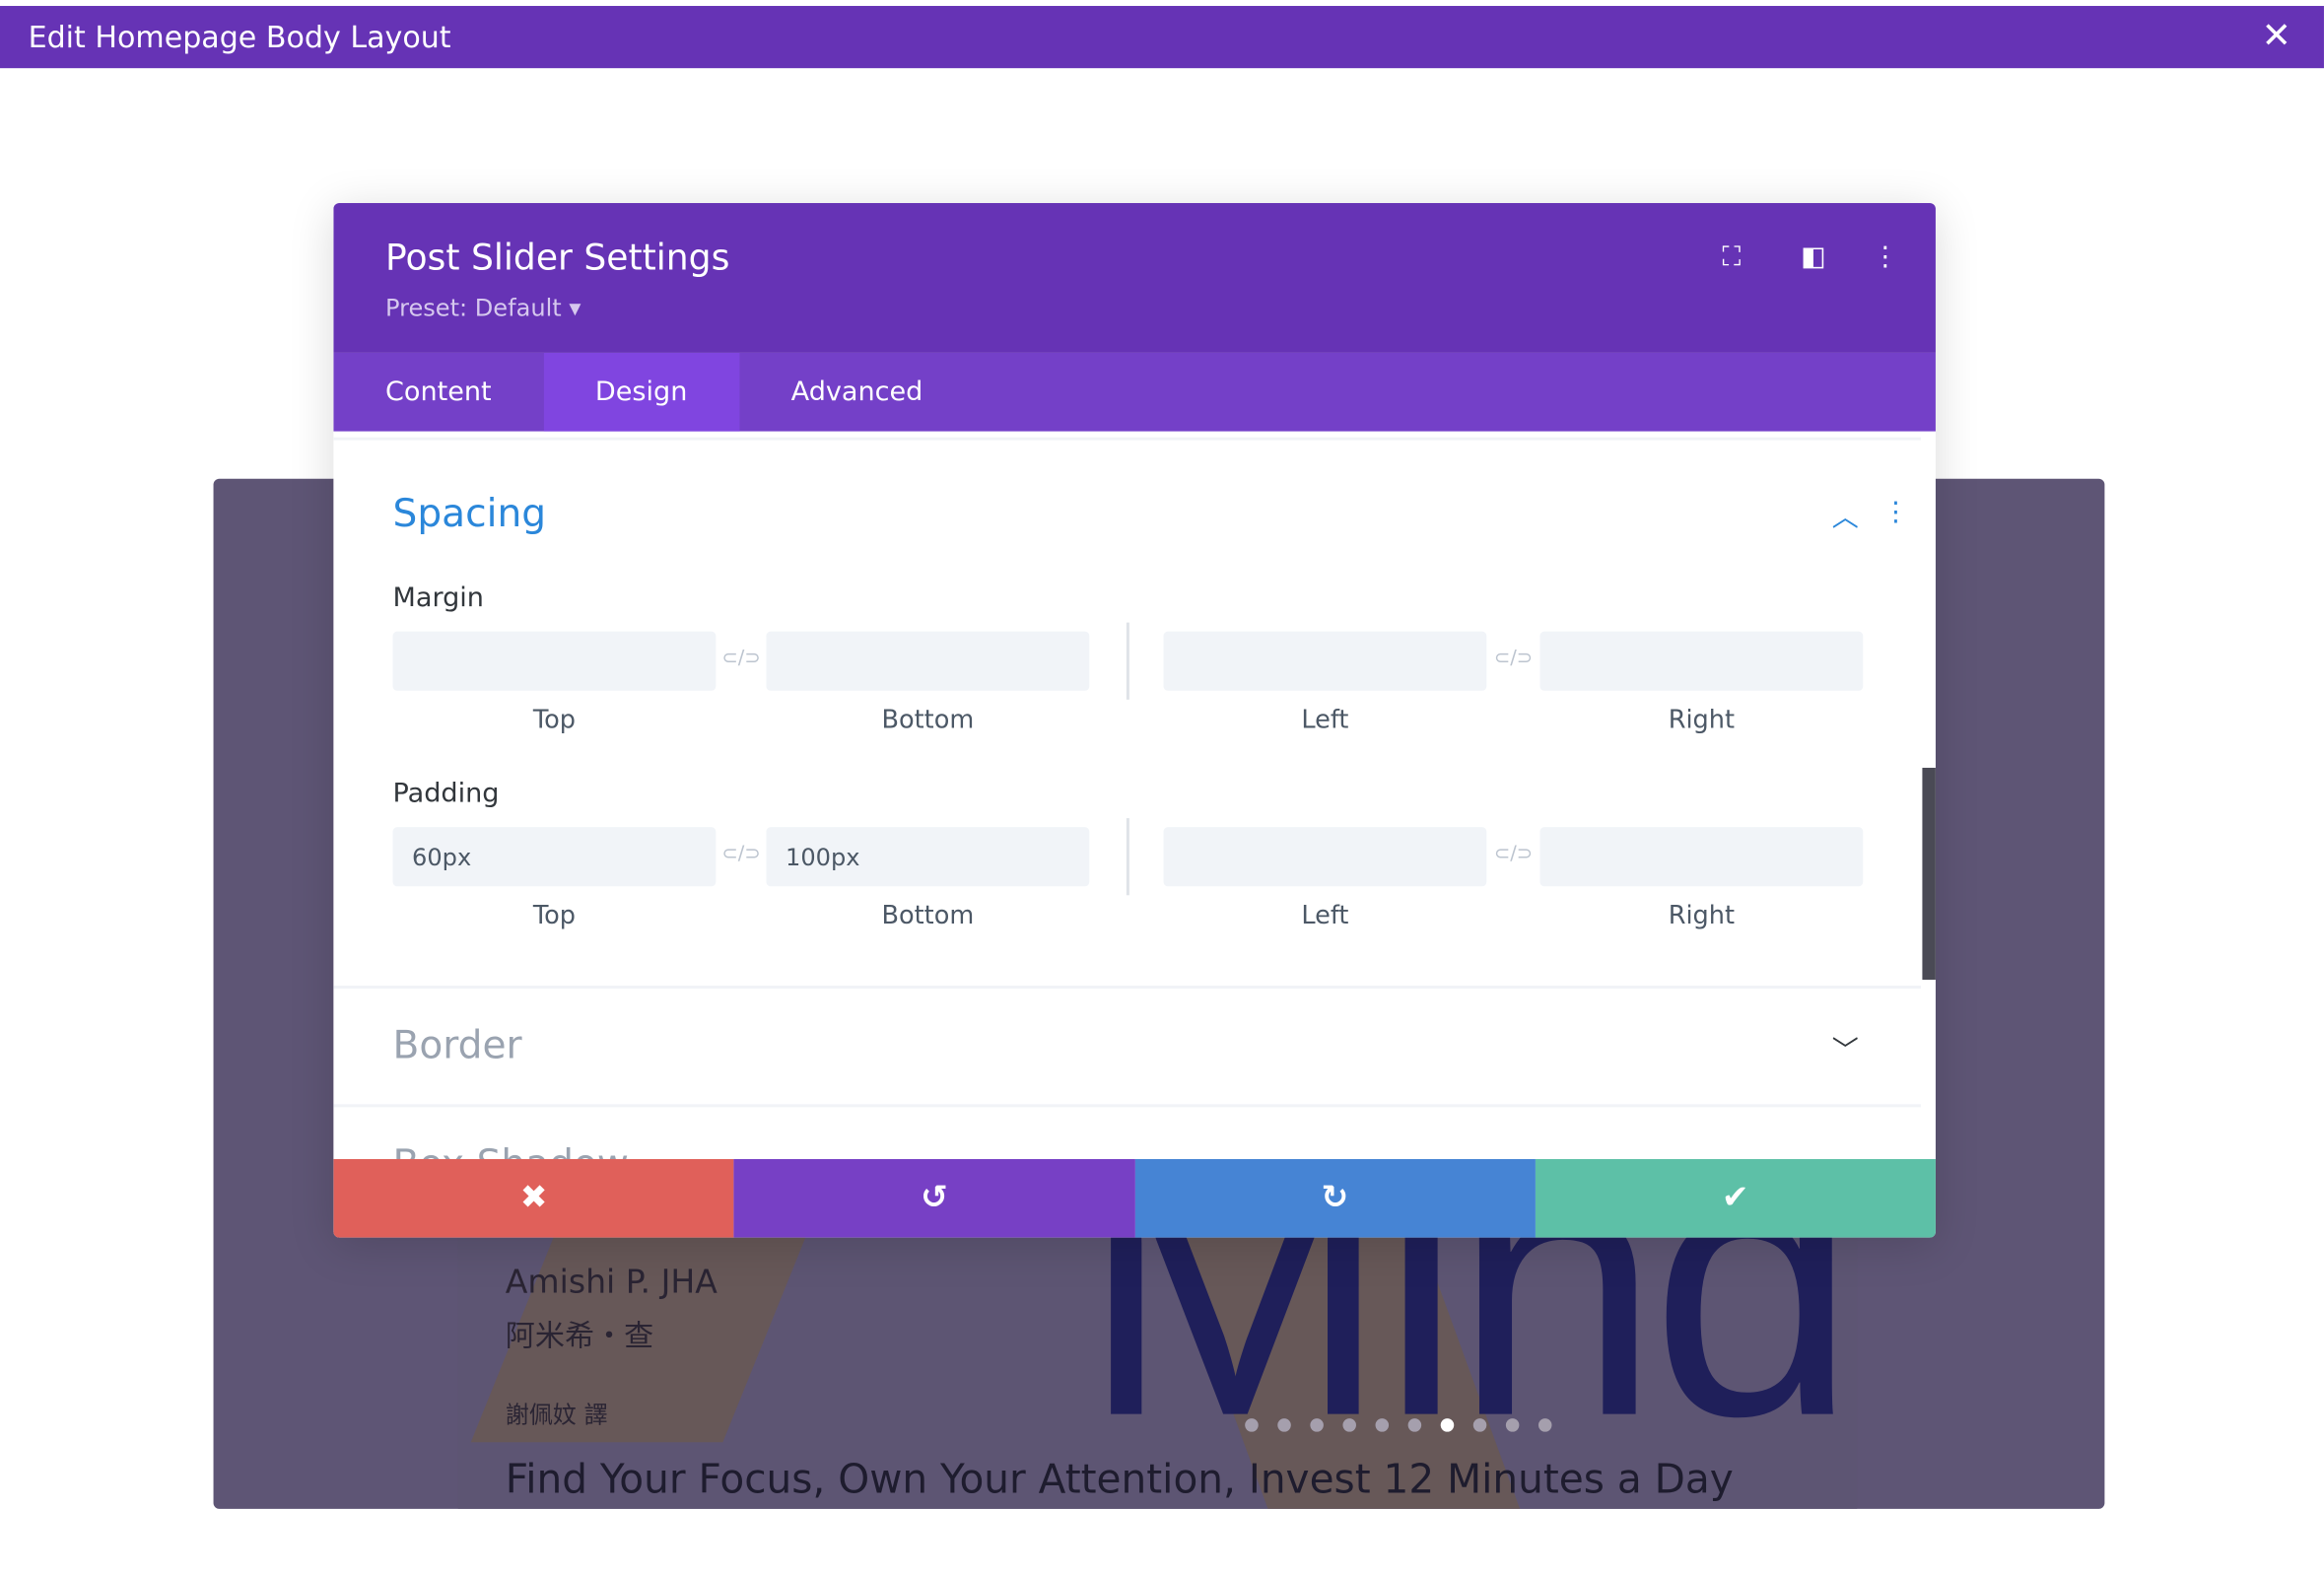 The width and height of the screenshot is (2324, 1577). Describe the element at coordinates (1702, 857) in the screenshot. I see `padding-right-input` at that location.